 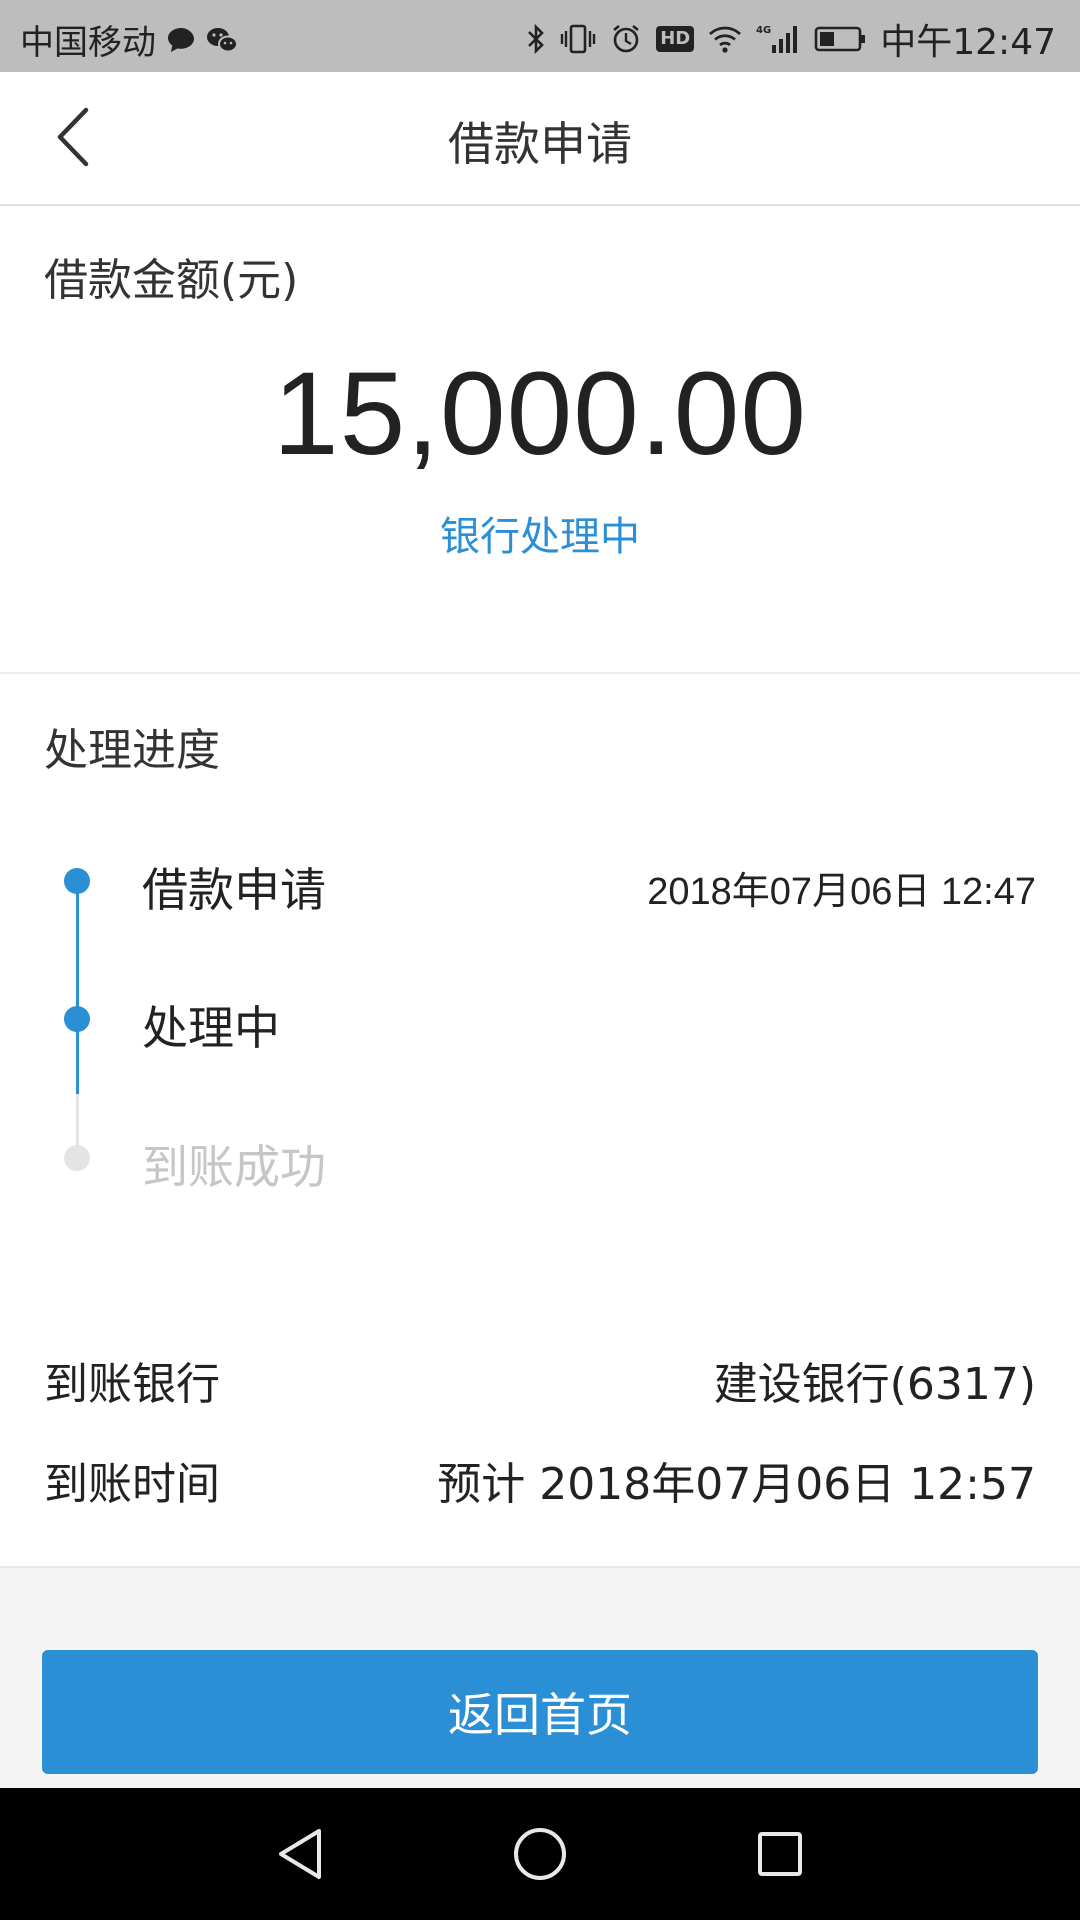 I want to click on status-left: 中国移动, so click(x=129, y=39).